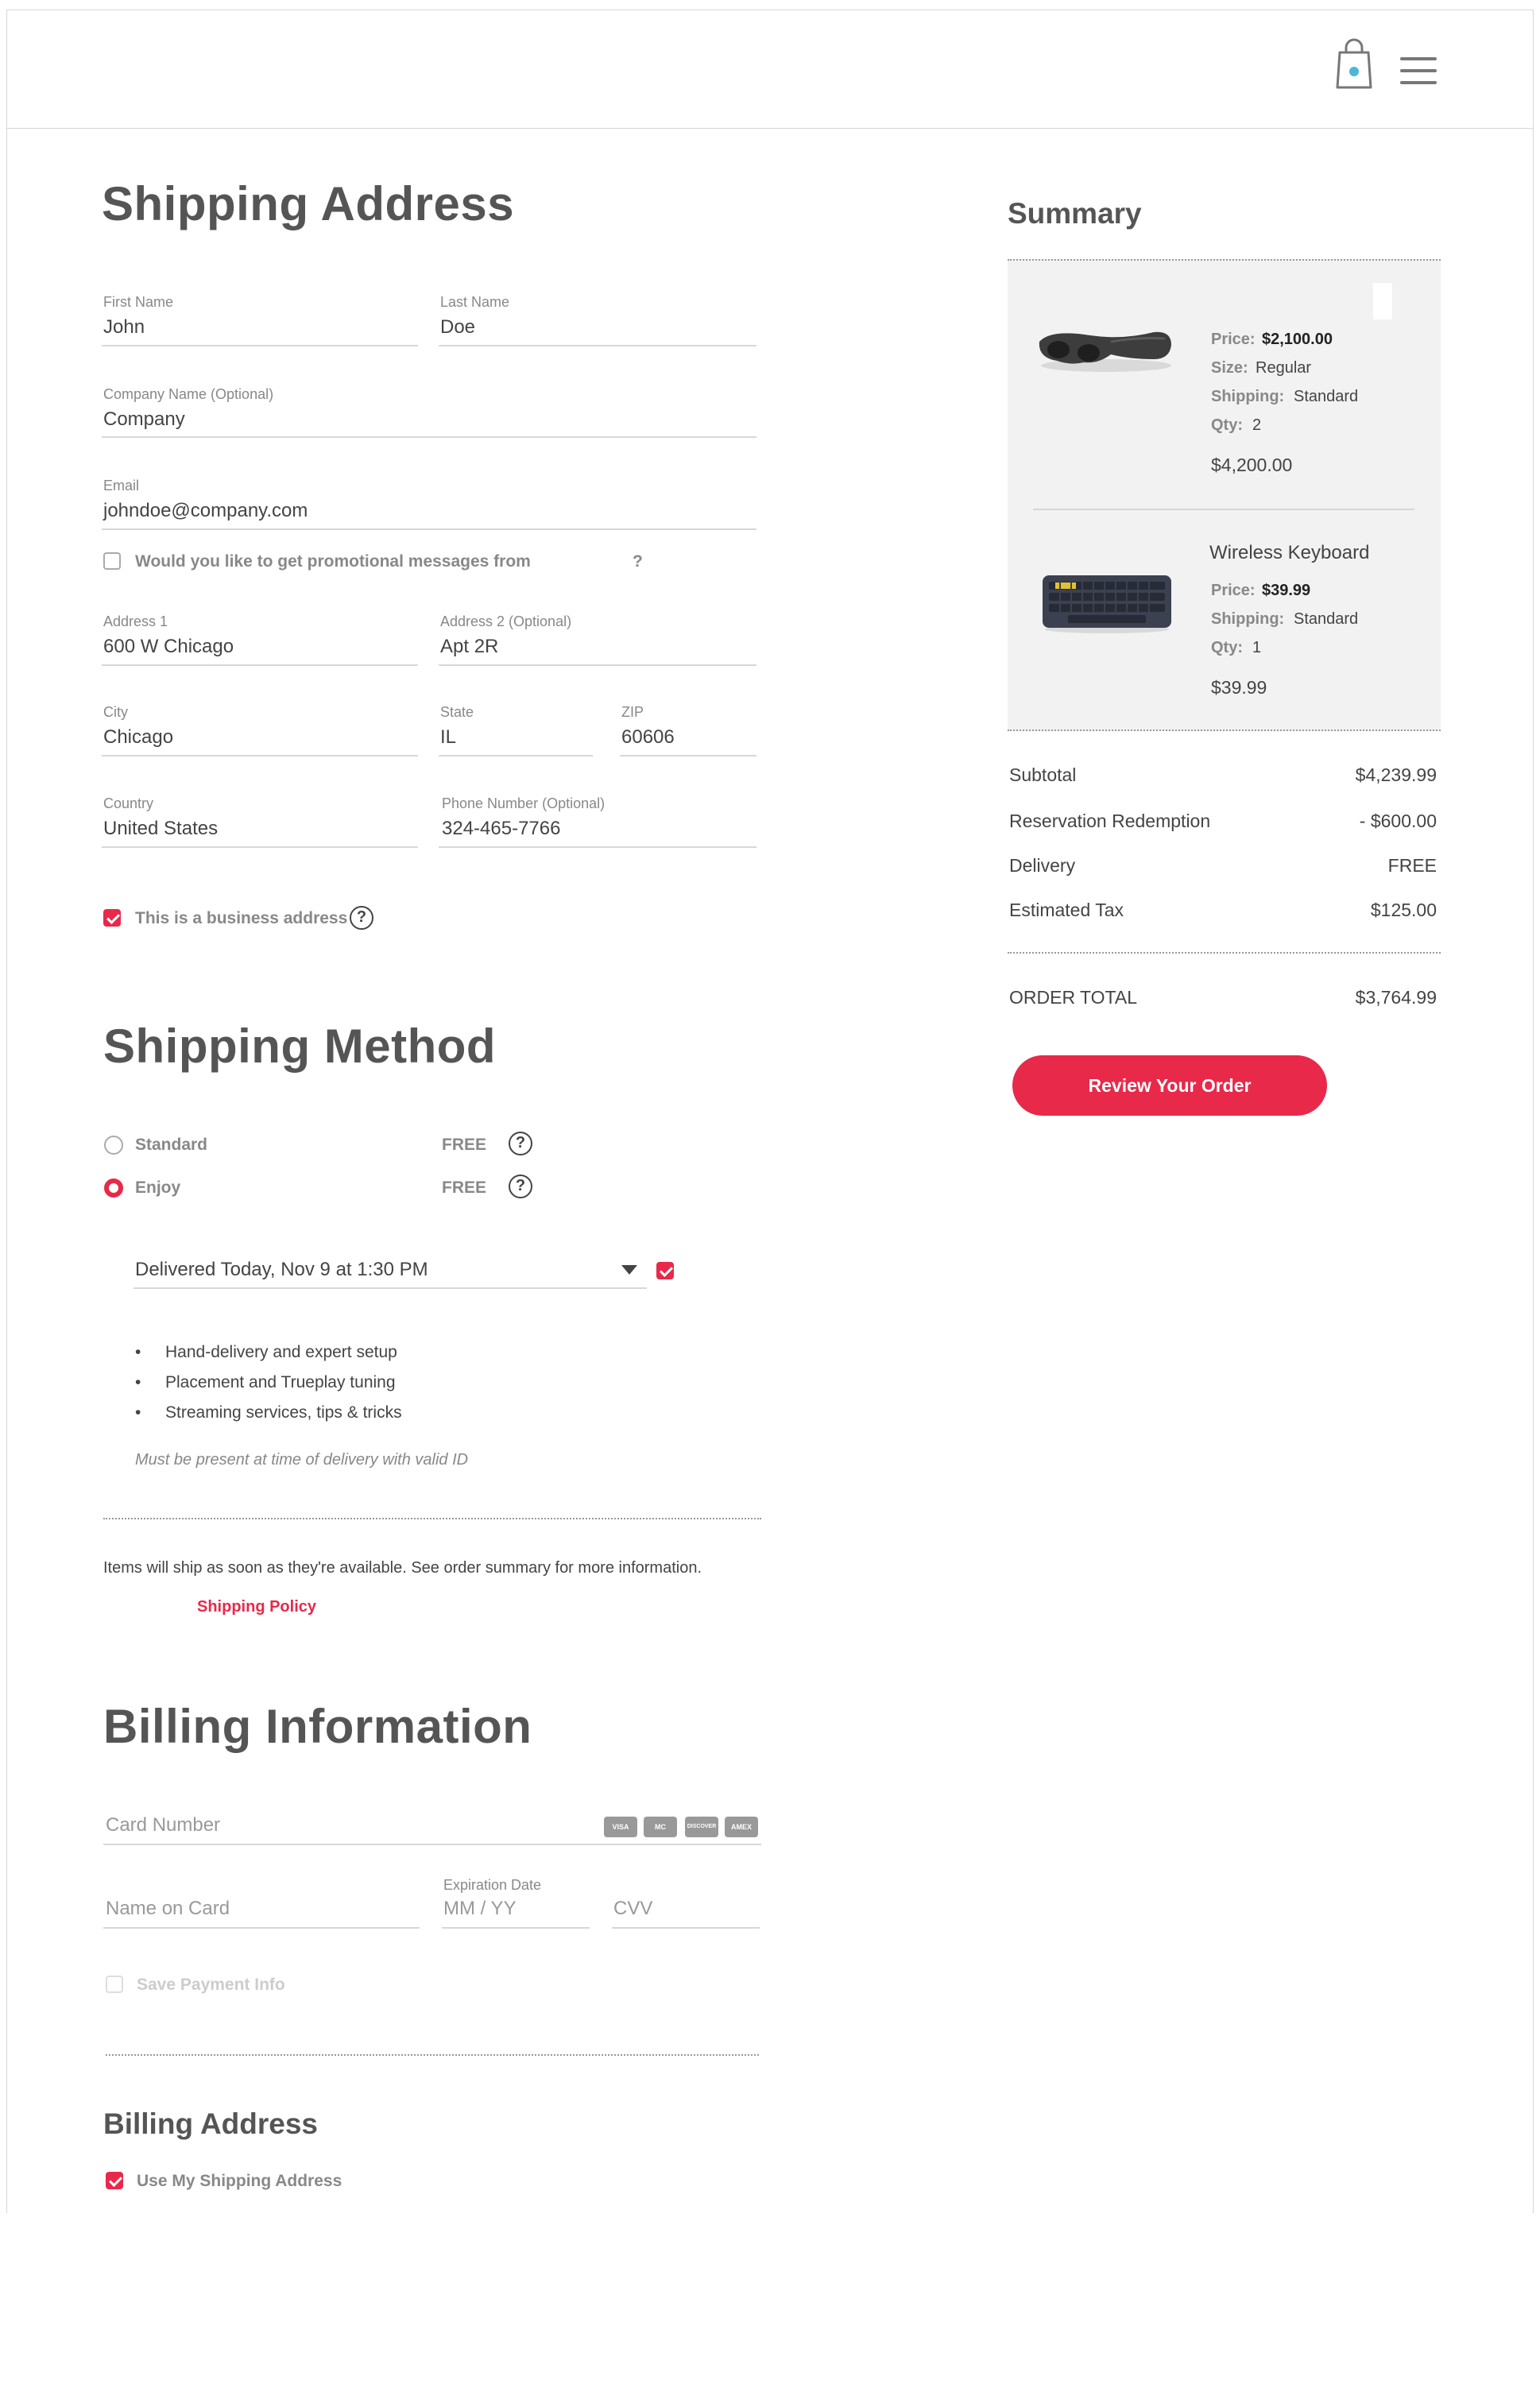 This screenshot has width=1540, height=2384. I want to click on shipping-method-title: Shipping Method, so click(300, 1046).